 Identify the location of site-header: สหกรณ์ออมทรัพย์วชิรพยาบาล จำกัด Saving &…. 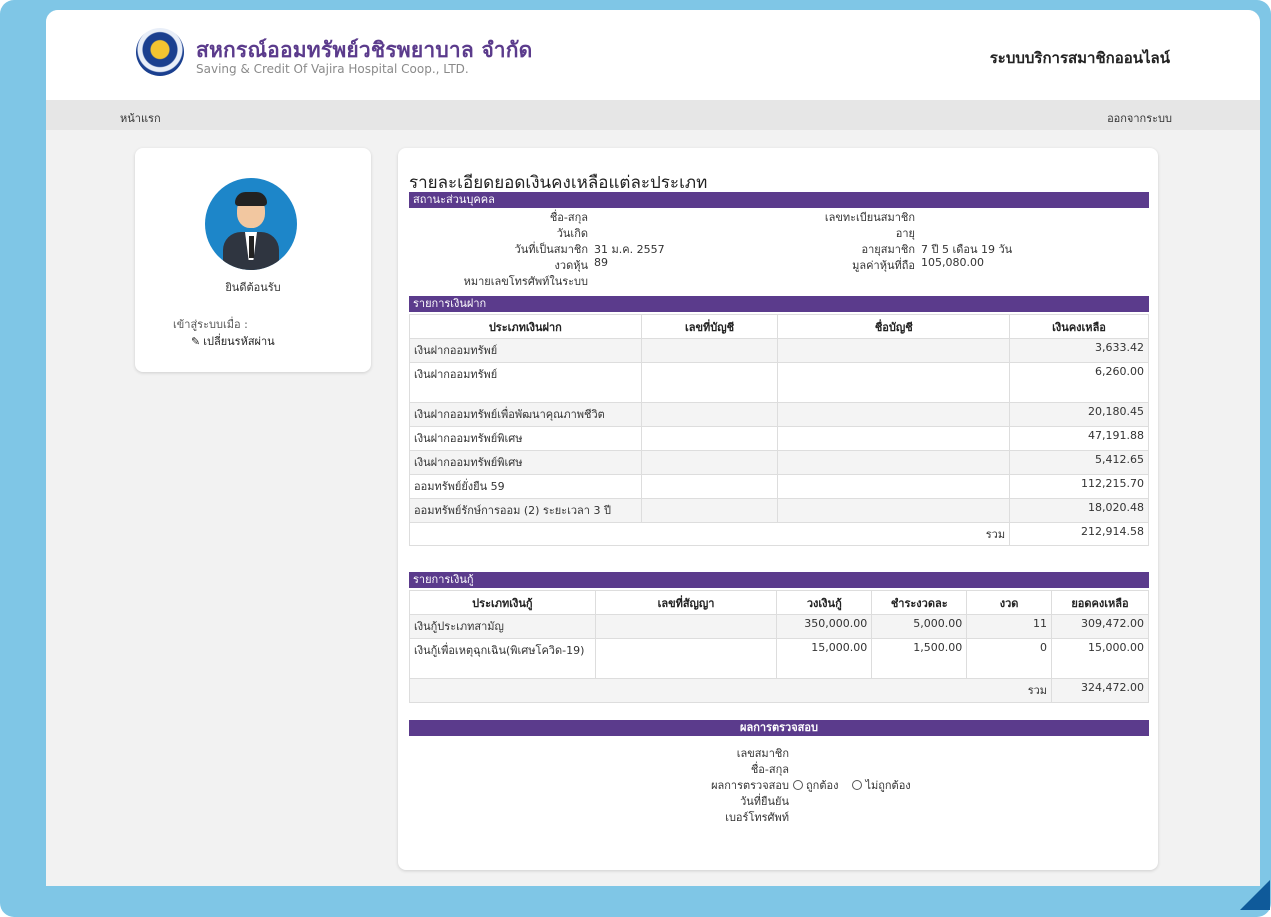
(653, 55).